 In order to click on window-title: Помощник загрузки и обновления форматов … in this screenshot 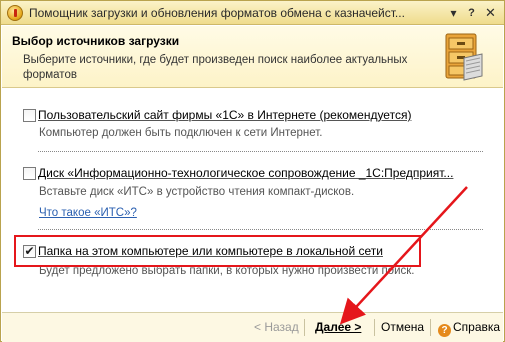, I will do `click(217, 13)`.